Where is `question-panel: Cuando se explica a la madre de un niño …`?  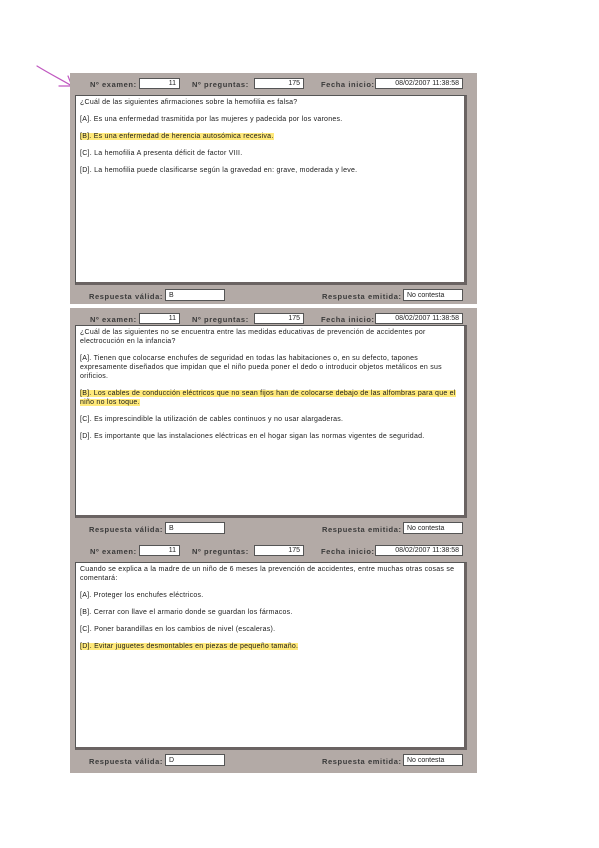 question-panel: Cuando se explica a la madre de un niño … is located at coordinates (271, 656).